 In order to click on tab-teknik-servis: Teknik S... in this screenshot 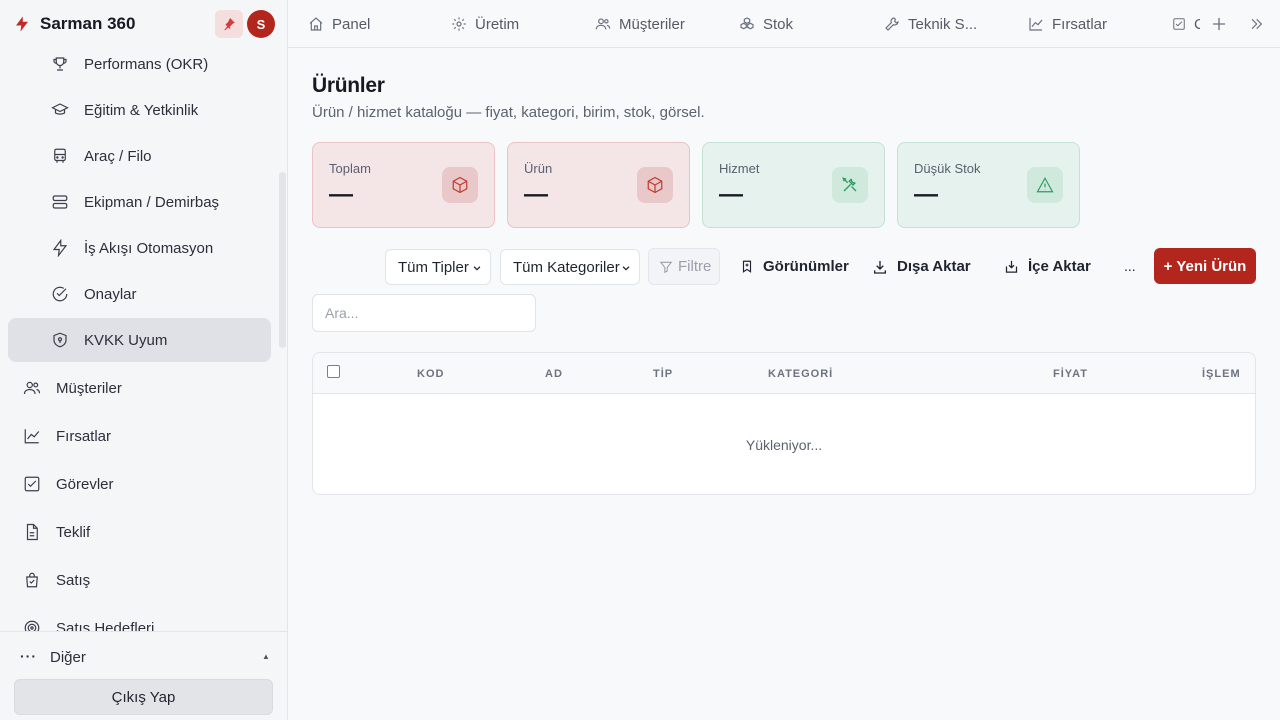, I will do `click(934, 24)`.